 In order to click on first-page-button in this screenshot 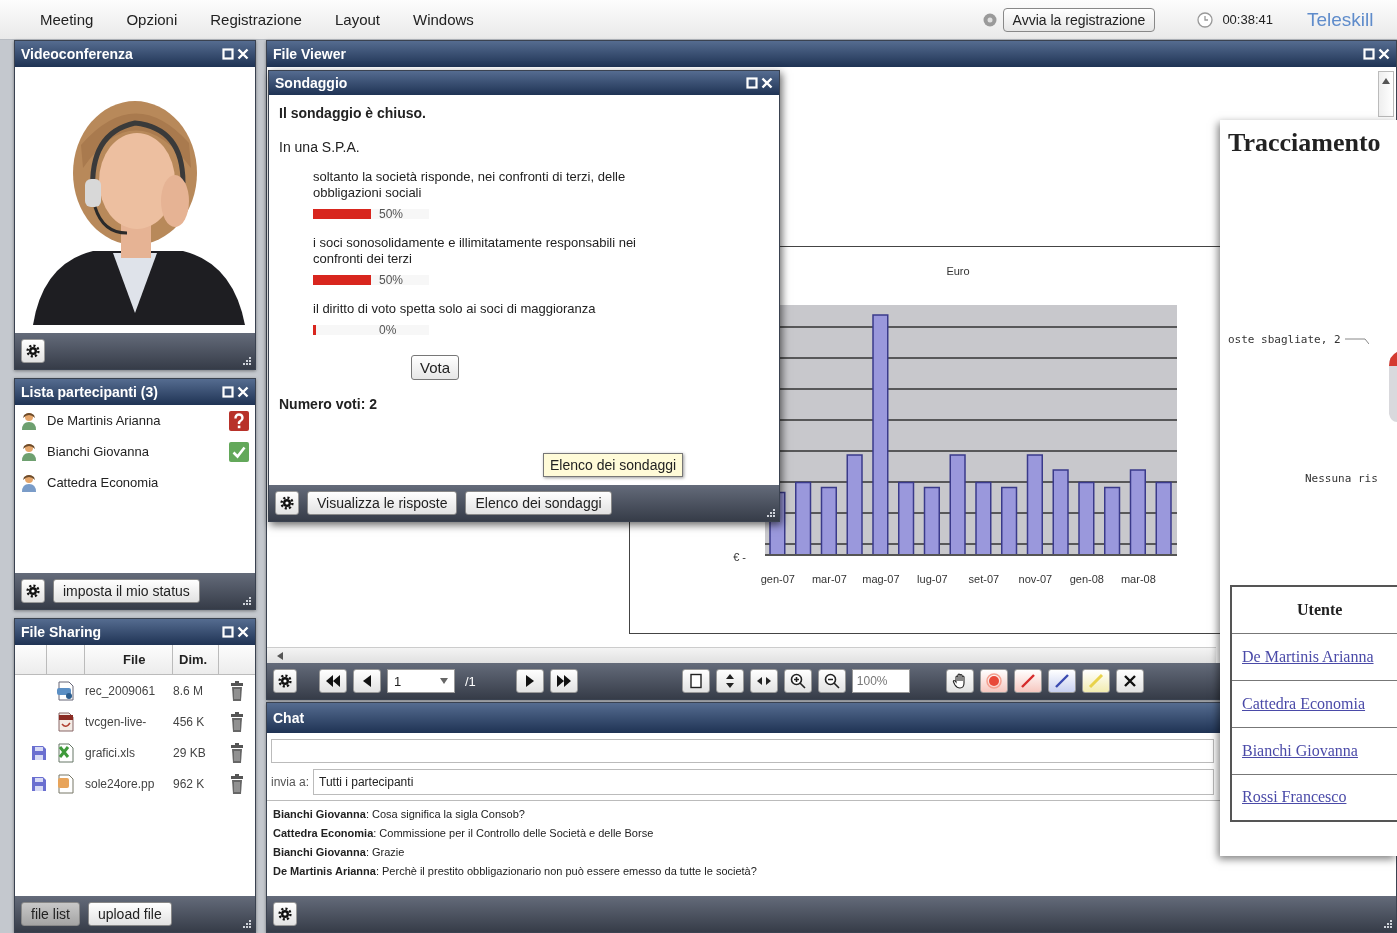, I will do `click(333, 681)`.